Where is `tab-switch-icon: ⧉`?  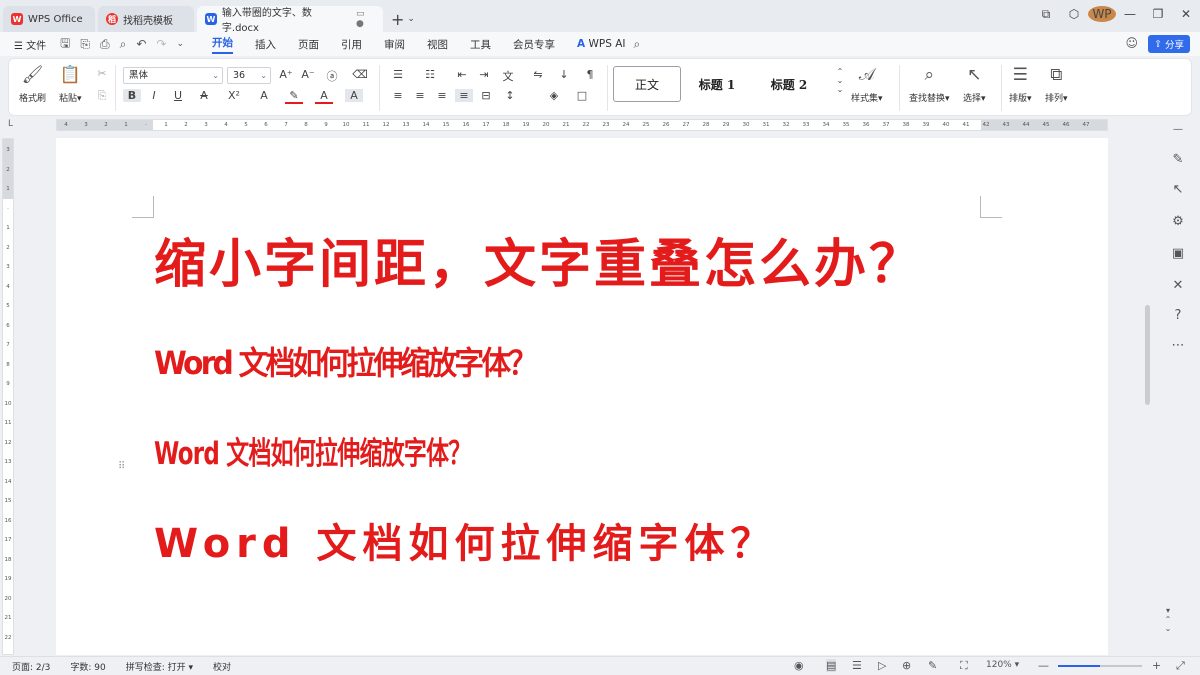 tab-switch-icon: ⧉ is located at coordinates (1046, 14).